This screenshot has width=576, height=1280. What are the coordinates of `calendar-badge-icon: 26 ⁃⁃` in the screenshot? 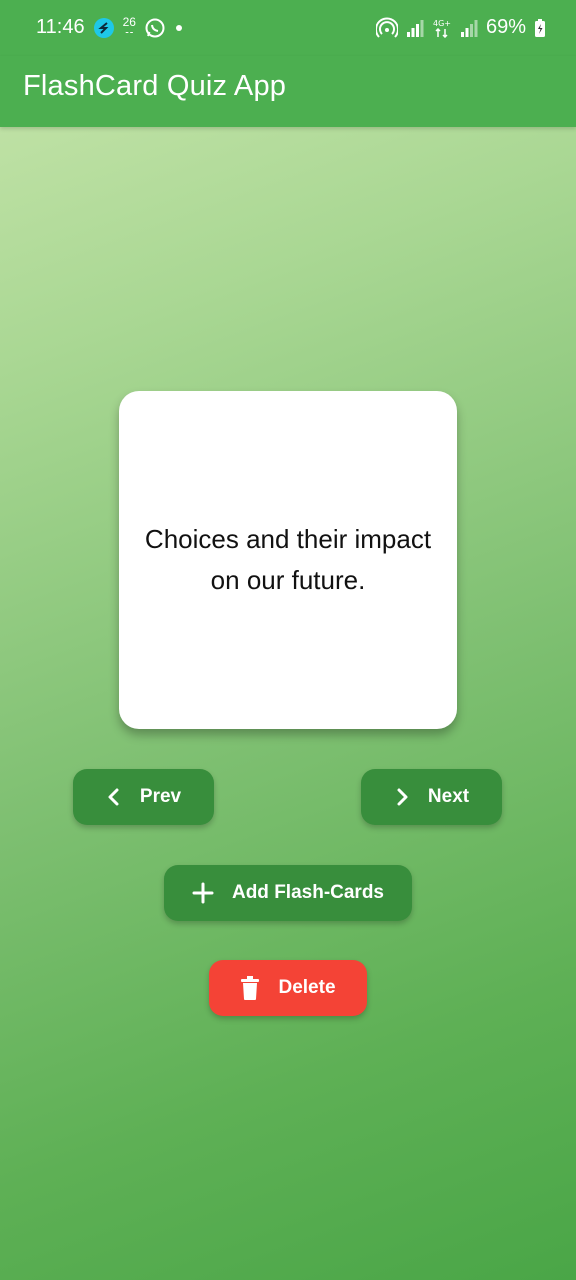 It's located at (129, 26).